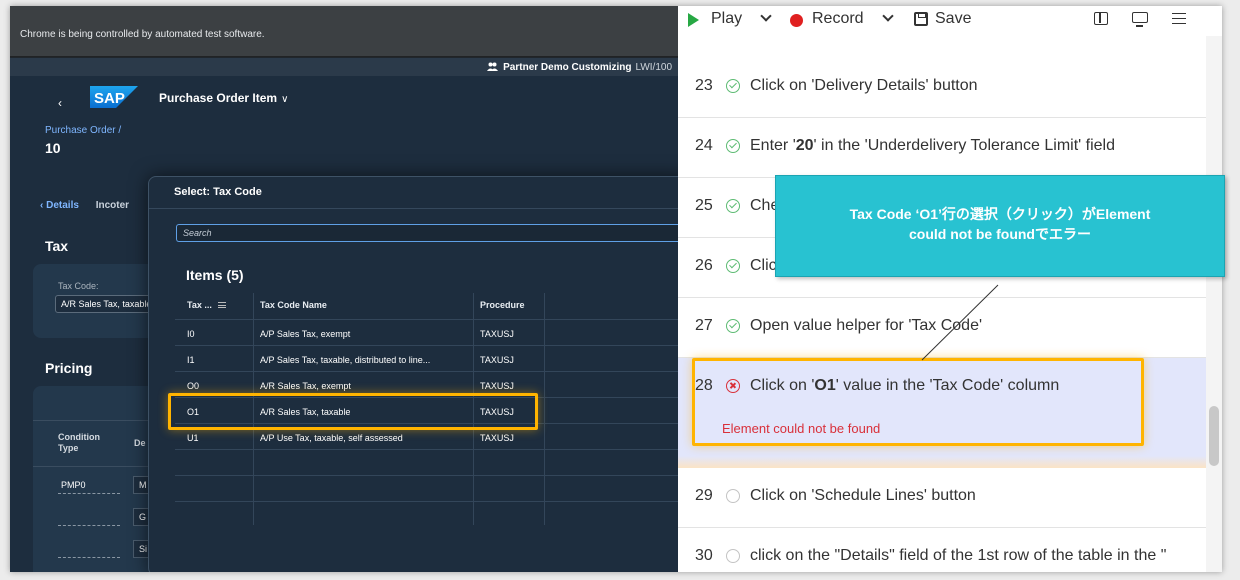 The image size is (1240, 580). What do you see at coordinates (1140, 19) in the screenshot?
I see `monitor-icon` at bounding box center [1140, 19].